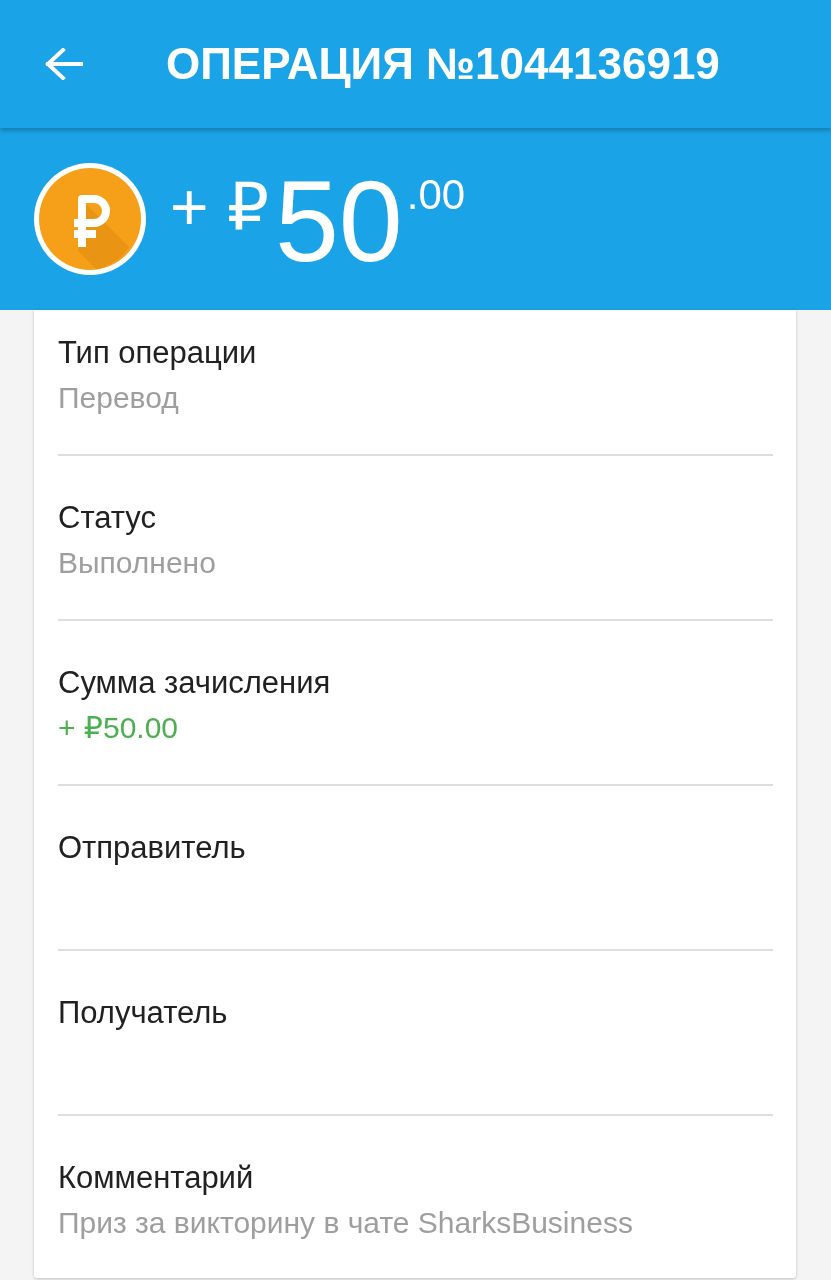 The width and height of the screenshot is (831, 1280). I want to click on detail-value: Приз за викторину в чате SharksBusiness, so click(346, 1223).